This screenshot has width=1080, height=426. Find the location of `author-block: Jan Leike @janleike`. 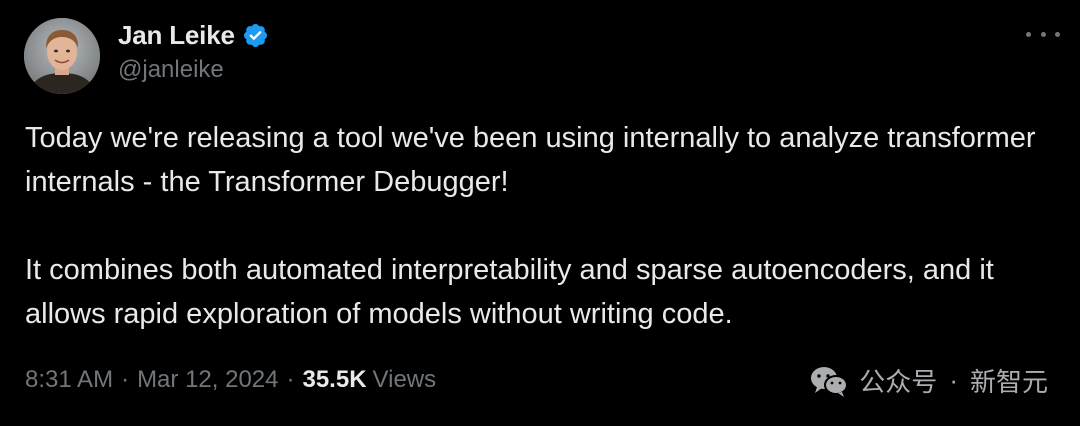

author-block: Jan Leike @janleike is located at coordinates (193, 51).